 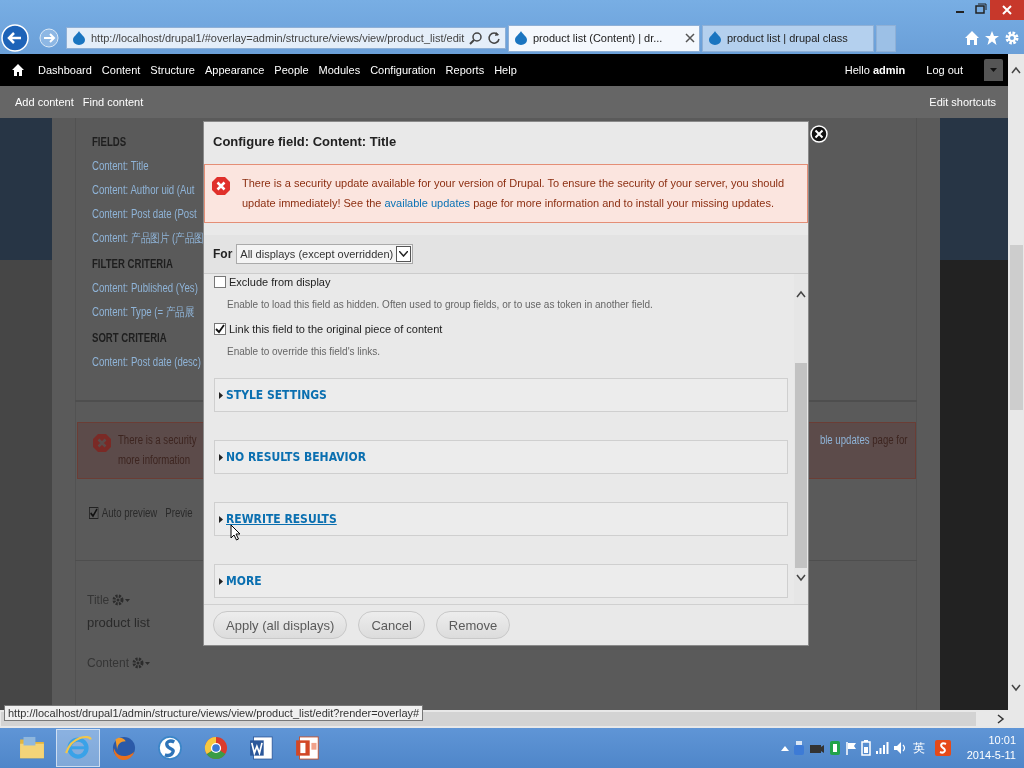 What do you see at coordinates (391, 625) in the screenshot?
I see `dialog-button: Cancel` at bounding box center [391, 625].